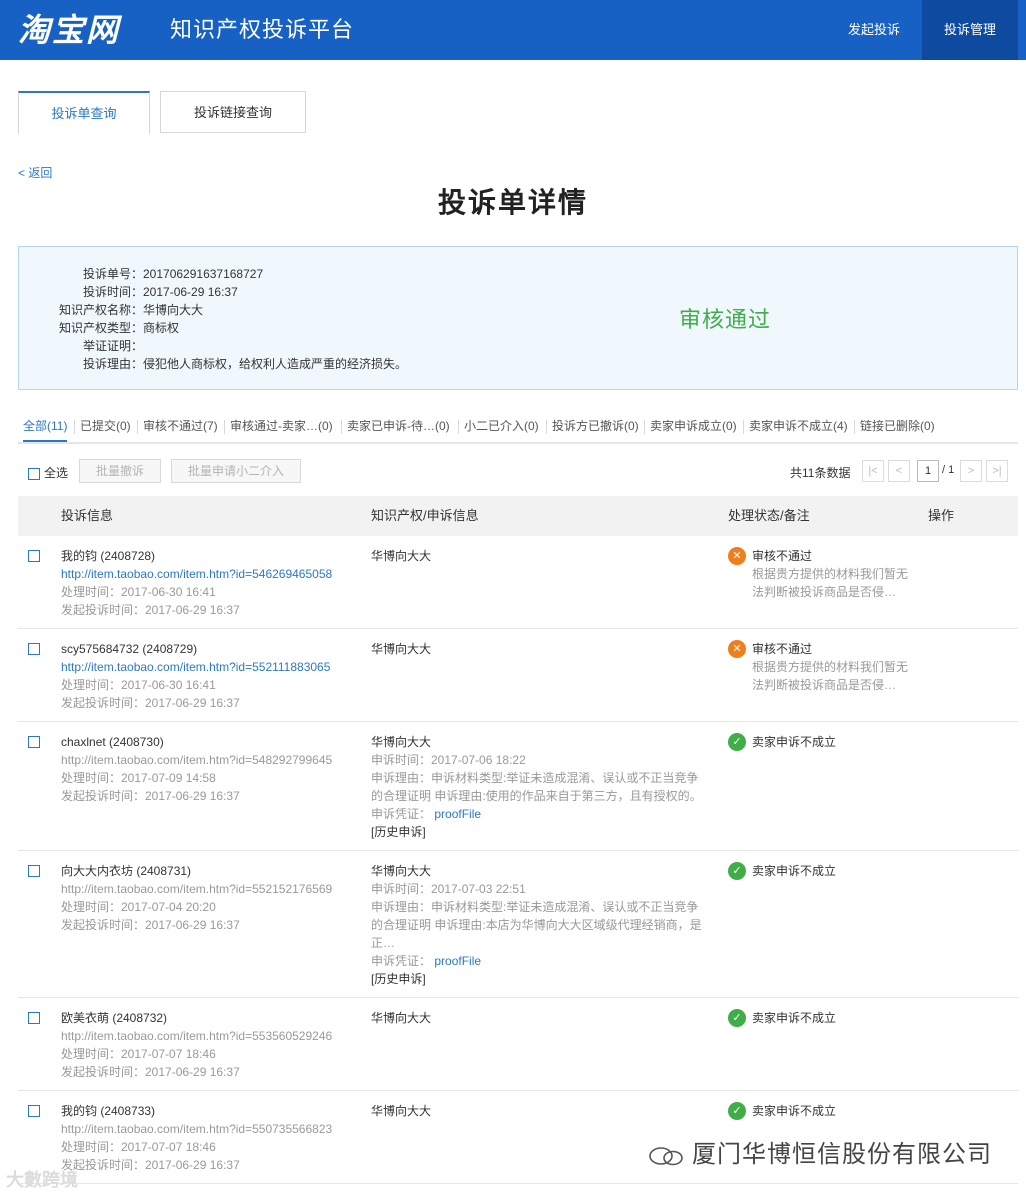 Image resolution: width=1026 pixels, height=1197 pixels. What do you see at coordinates (281, 428) in the screenshot?
I see `filter-review-passed: 审核通过-卖家…(0)` at bounding box center [281, 428].